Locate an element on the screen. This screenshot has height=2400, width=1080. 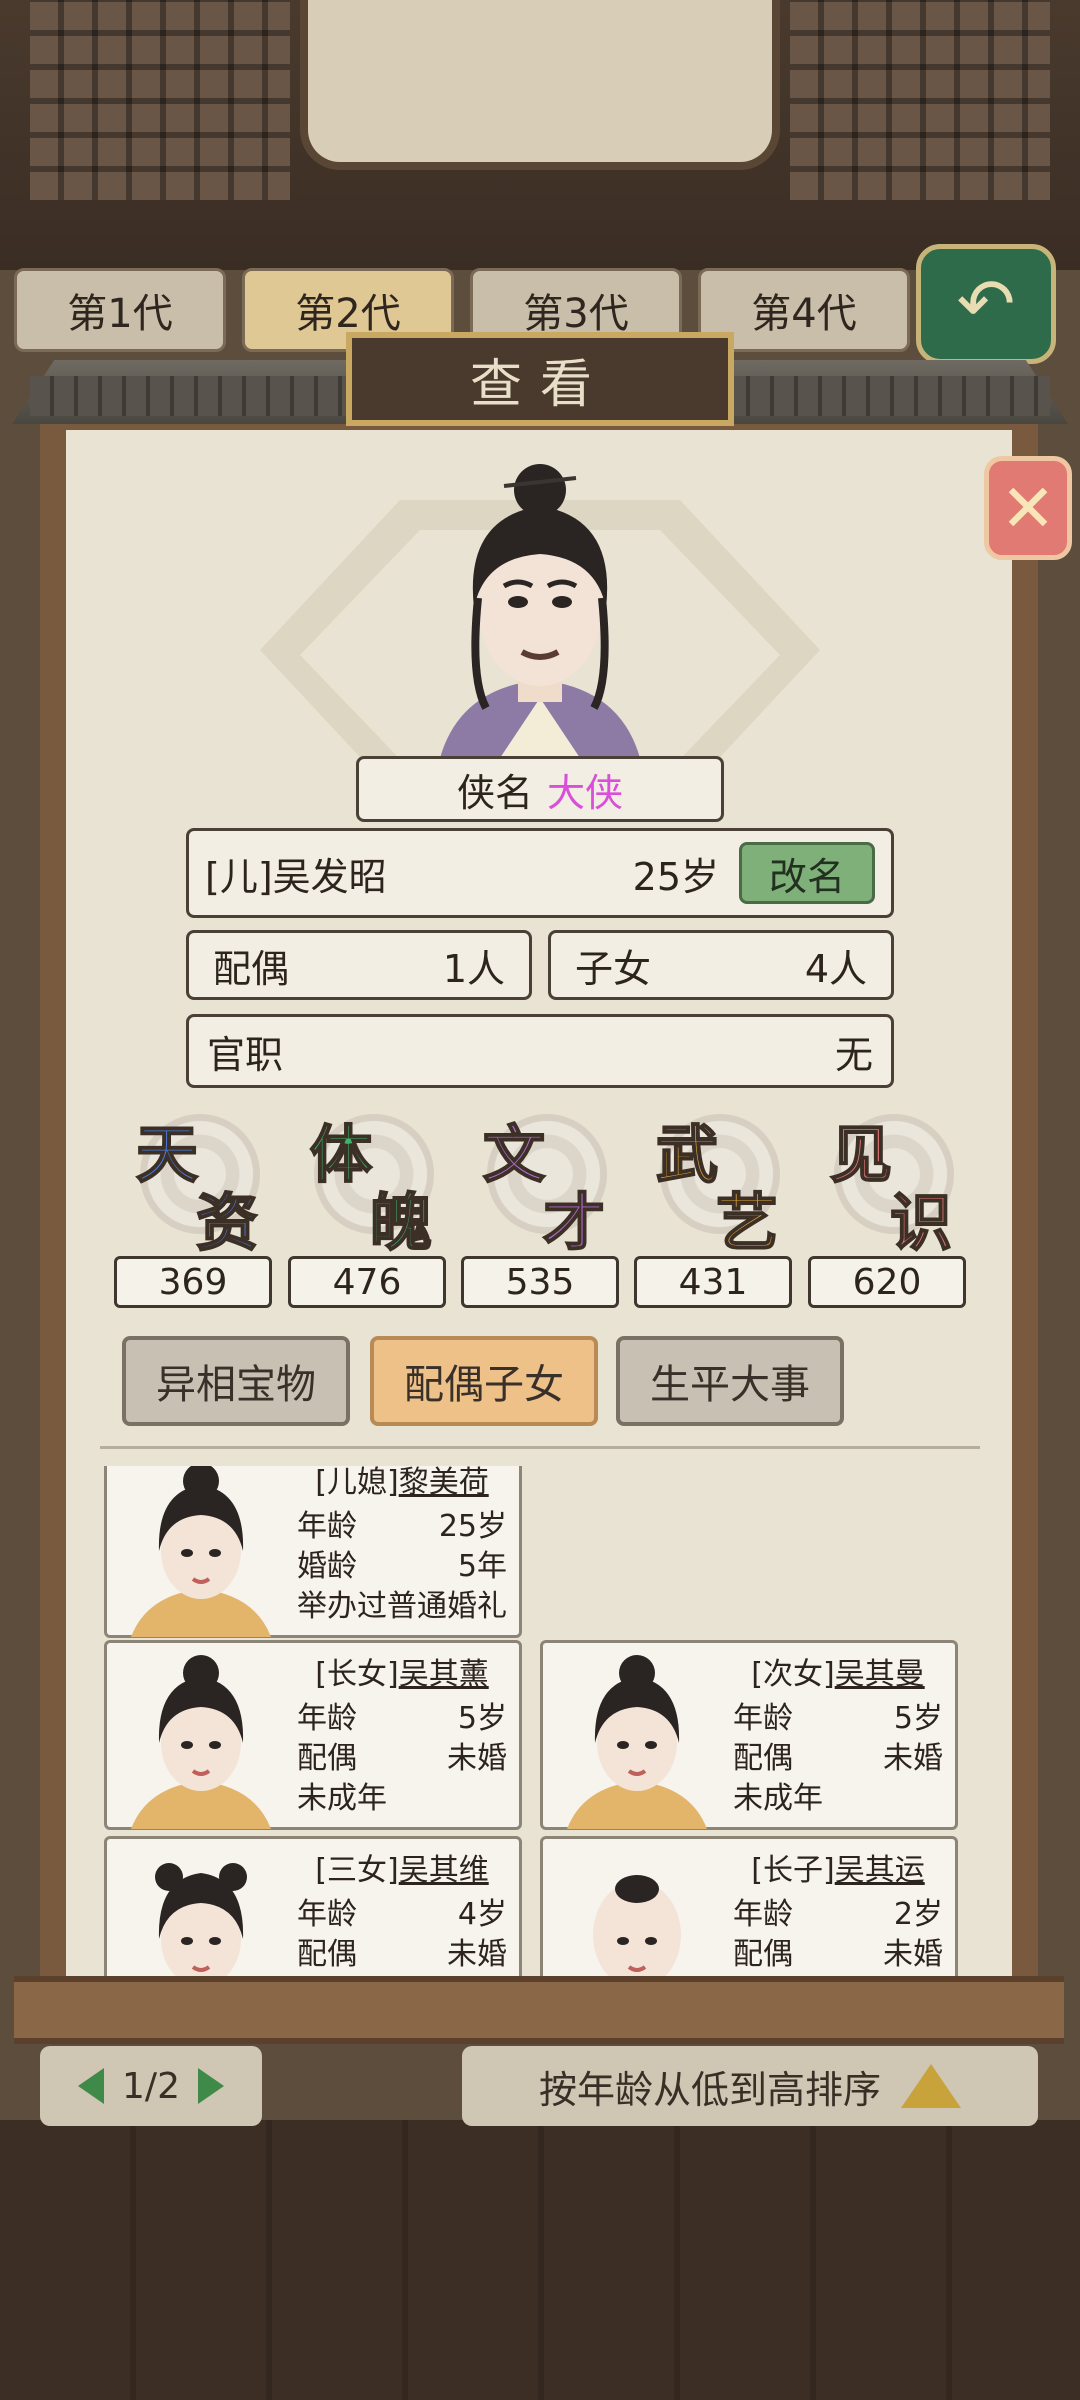
name-box: [儿]吴发昭 25岁 改名 is located at coordinates (540, 873).